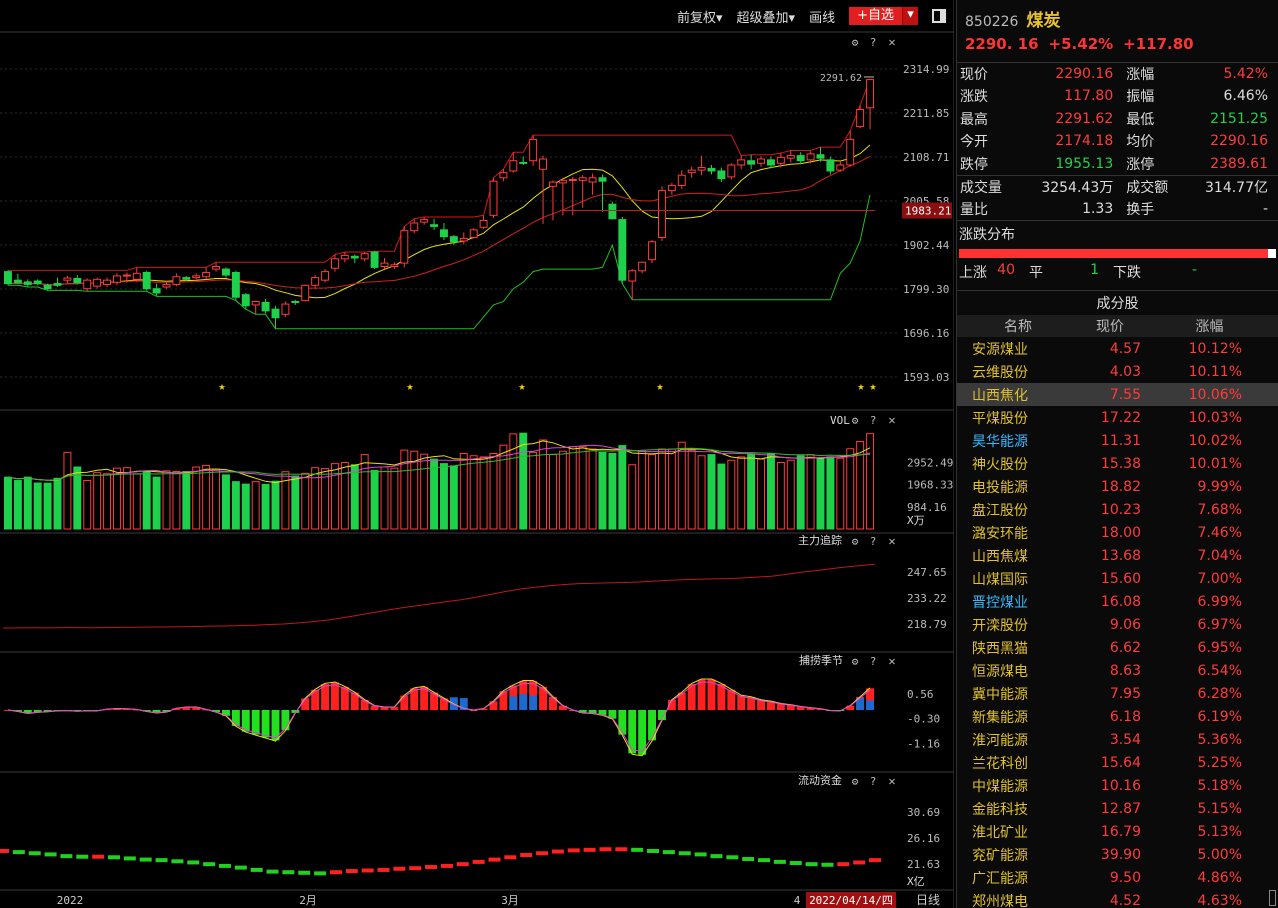 This screenshot has width=1278, height=908. Describe the element at coordinates (1018, 808) in the screenshot. I see `stock-name: 金能科技` at that location.